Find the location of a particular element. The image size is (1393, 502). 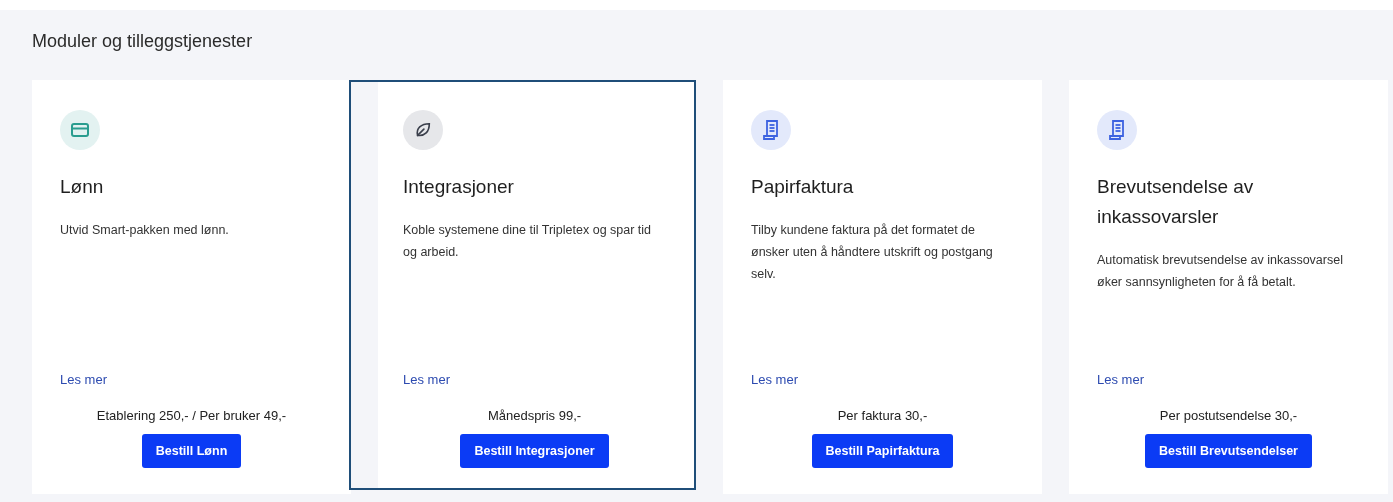

order-button: Bestill Integrasjoner is located at coordinates (534, 451).